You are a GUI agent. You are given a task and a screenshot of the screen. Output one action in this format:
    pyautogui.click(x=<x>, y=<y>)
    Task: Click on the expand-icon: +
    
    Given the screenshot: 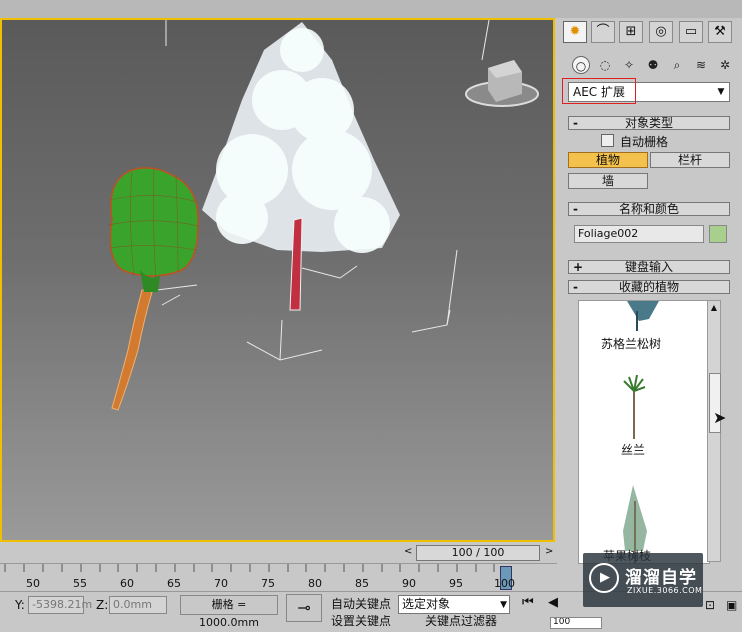 What is the action you would take?
    pyautogui.click(x=578, y=267)
    